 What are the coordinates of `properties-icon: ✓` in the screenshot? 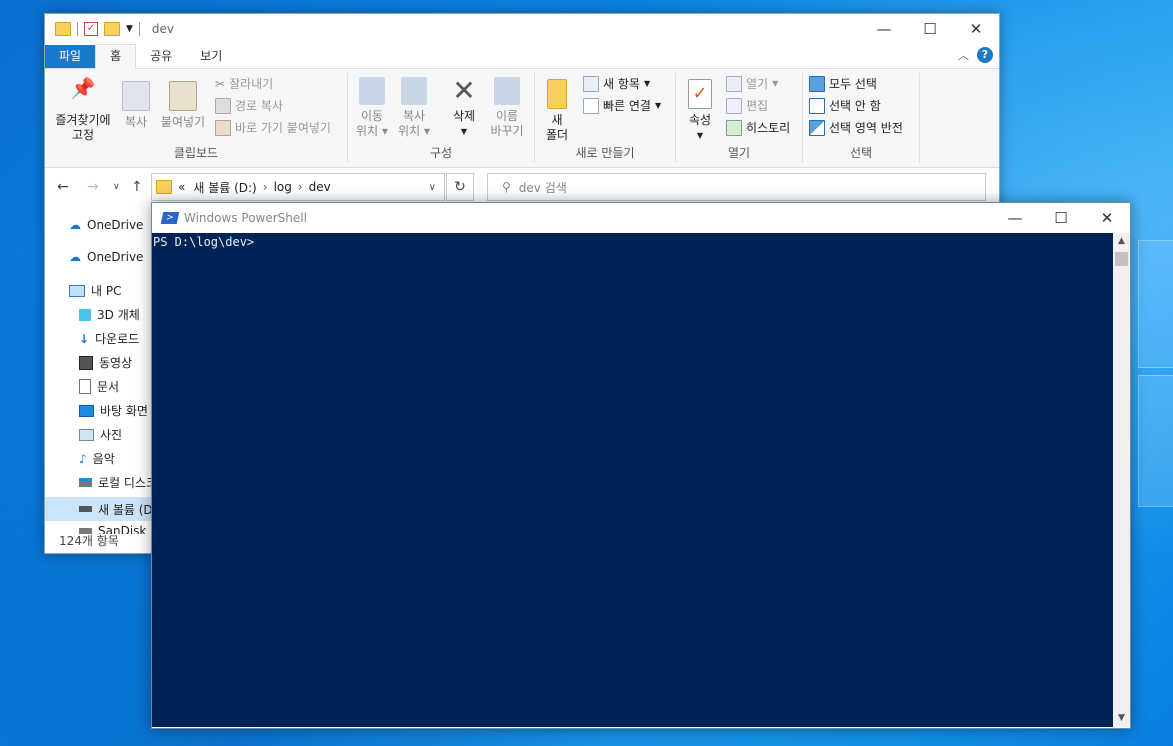 It's located at (91, 29).